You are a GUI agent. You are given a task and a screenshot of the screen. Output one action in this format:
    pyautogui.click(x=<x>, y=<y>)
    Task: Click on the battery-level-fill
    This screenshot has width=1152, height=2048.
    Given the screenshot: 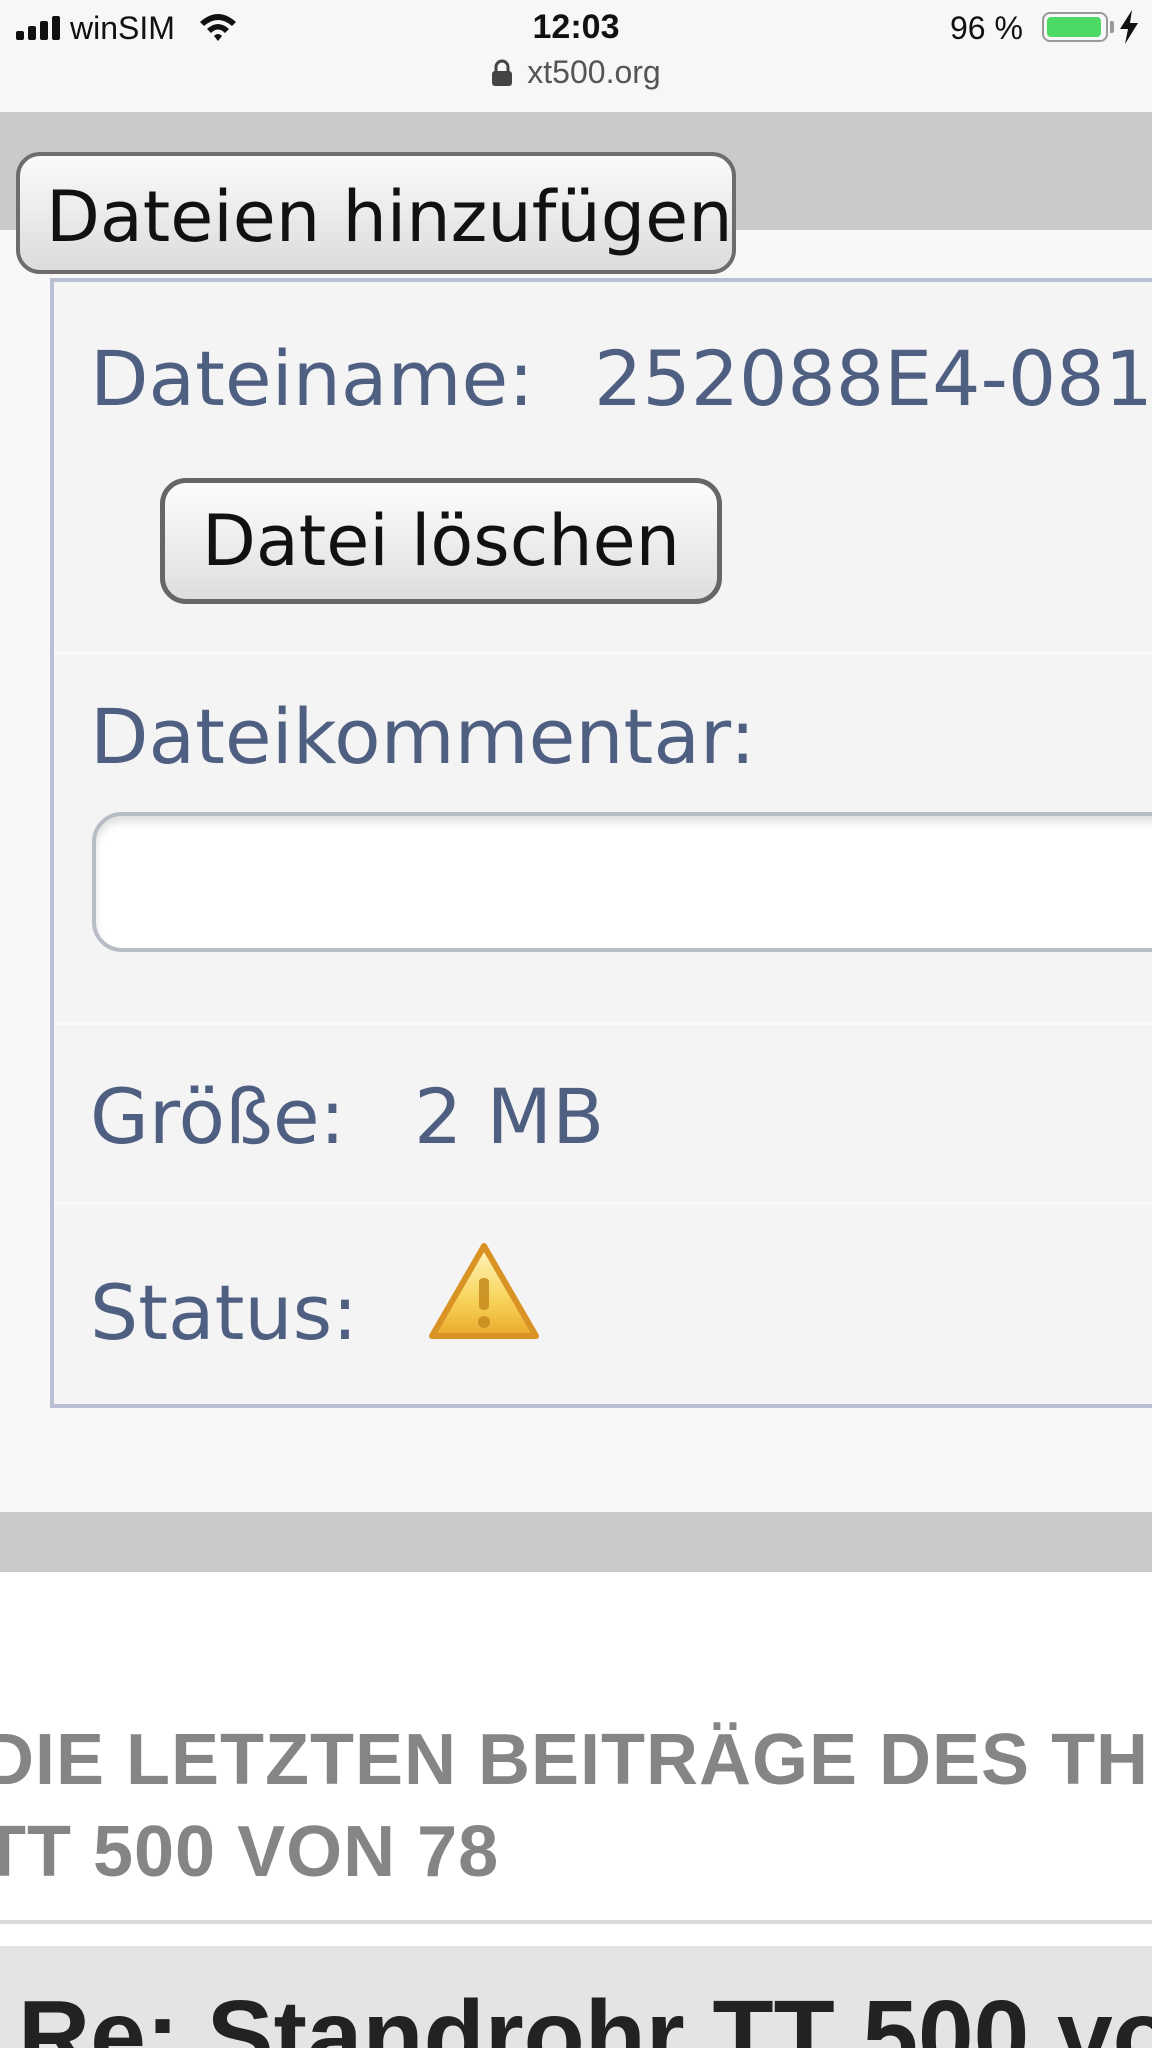 What is the action you would take?
    pyautogui.click(x=1074, y=27)
    